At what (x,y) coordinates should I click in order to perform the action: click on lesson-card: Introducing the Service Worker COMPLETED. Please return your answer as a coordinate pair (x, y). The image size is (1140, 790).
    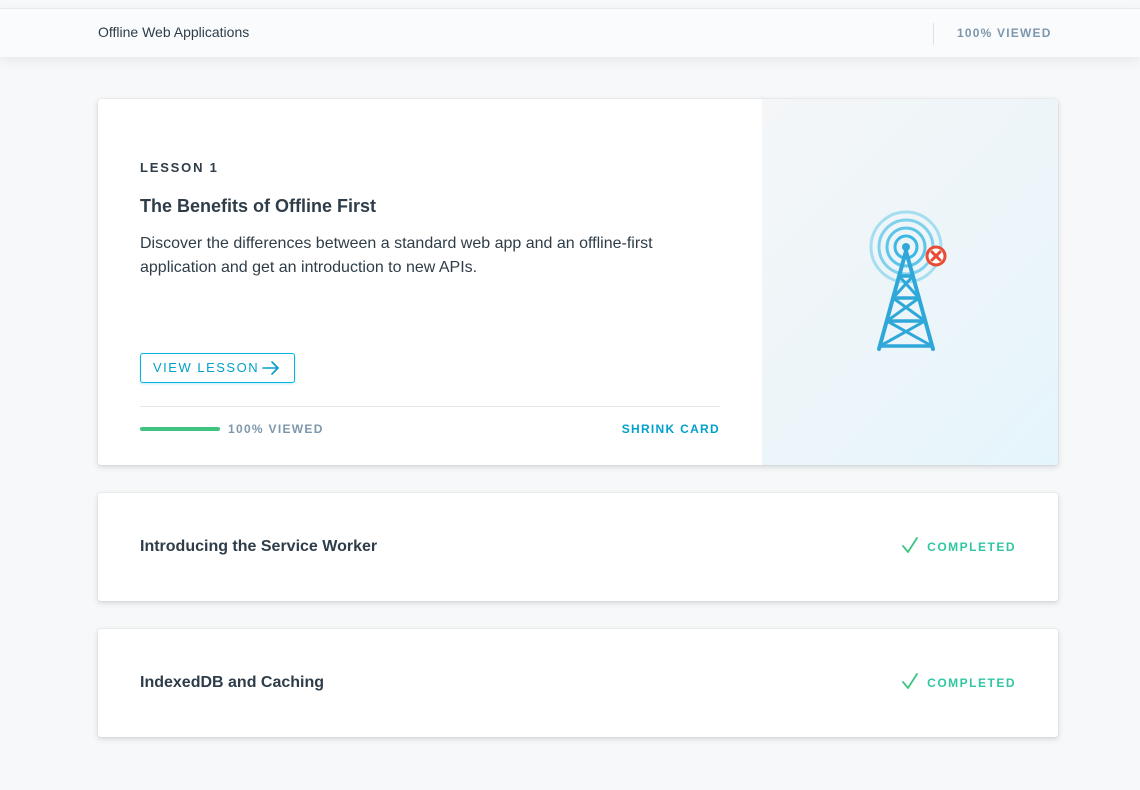
    Looking at the image, I should click on (578, 547).